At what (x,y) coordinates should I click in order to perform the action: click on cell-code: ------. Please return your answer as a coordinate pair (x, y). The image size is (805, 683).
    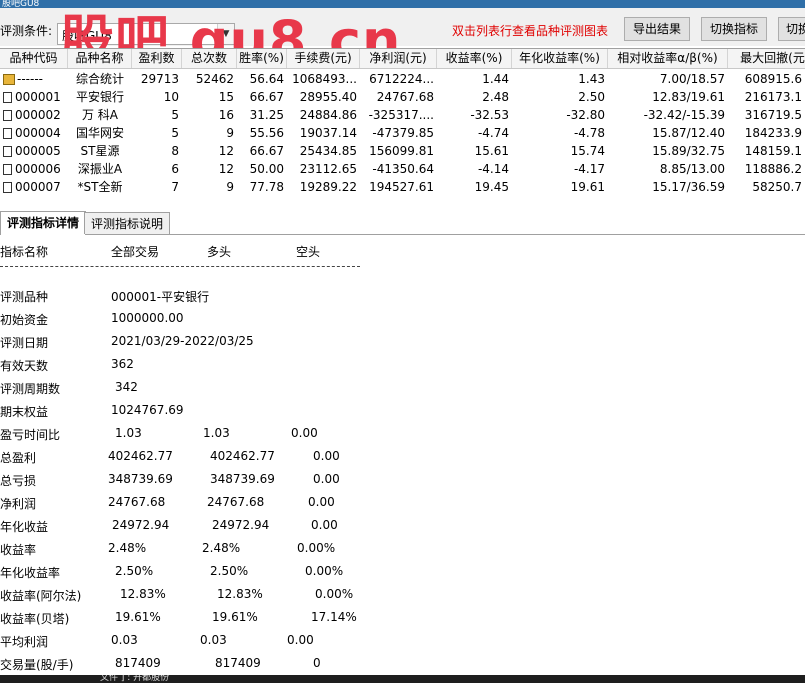
    Looking at the image, I should click on (30, 79).